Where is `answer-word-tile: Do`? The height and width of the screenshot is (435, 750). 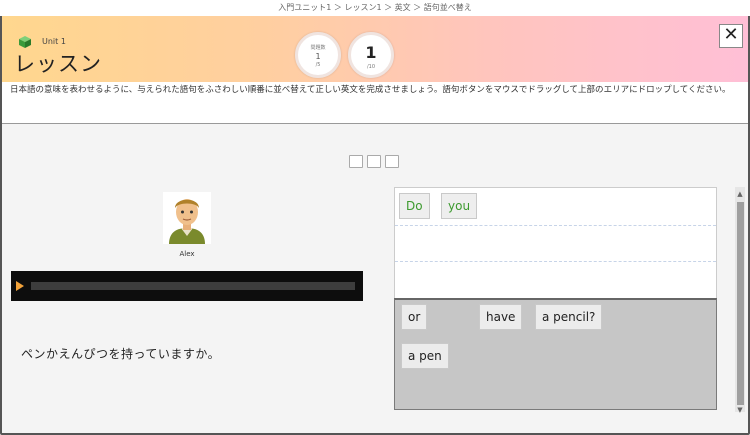
answer-word-tile: Do is located at coordinates (414, 206).